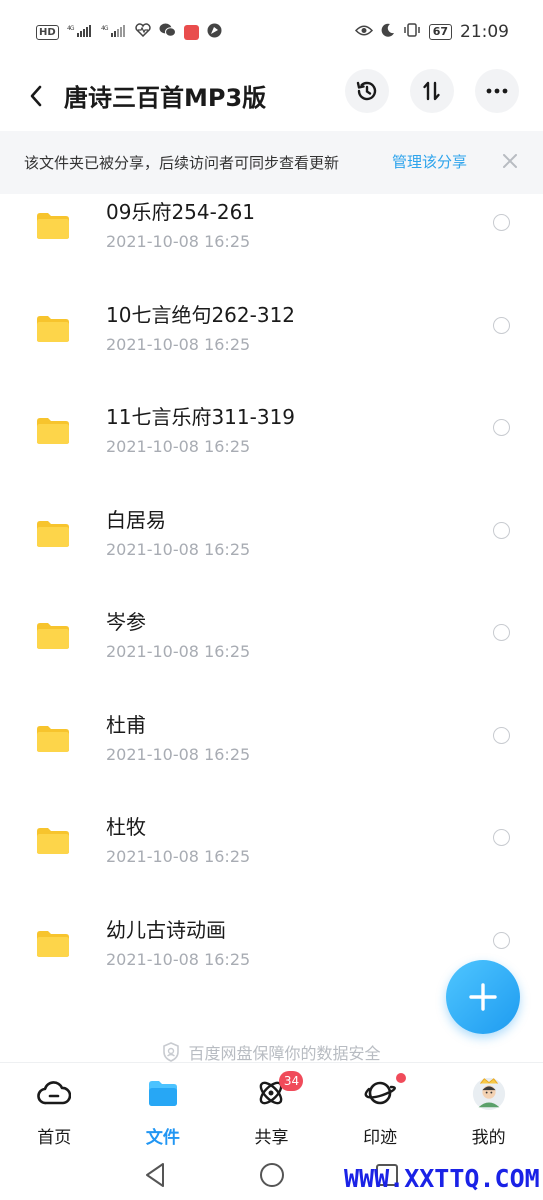 The width and height of the screenshot is (543, 1200). I want to click on sort-icon, so click(431, 91).